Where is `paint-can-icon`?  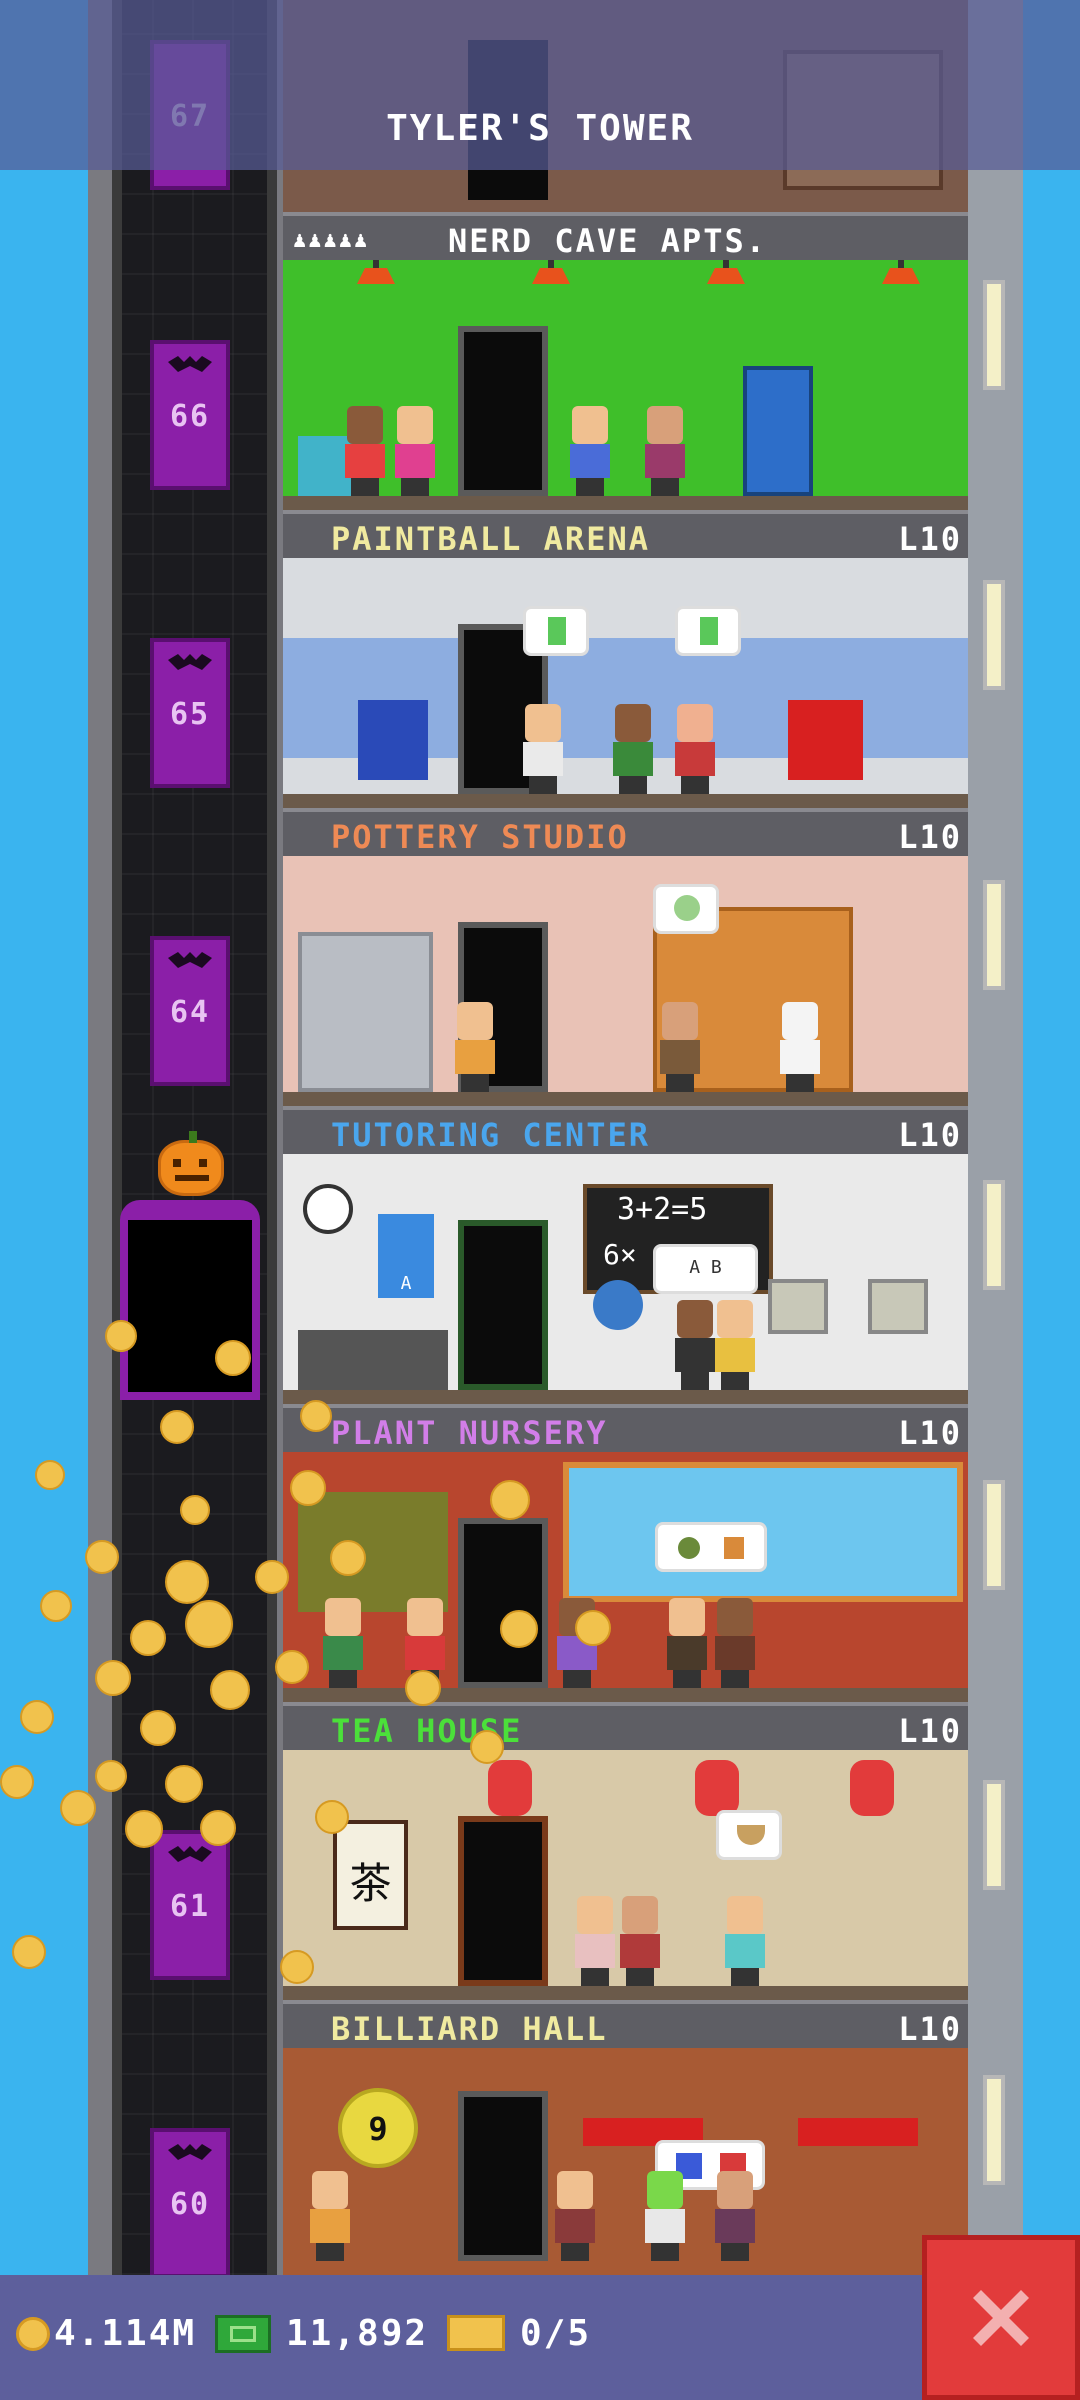
paint-can-icon is located at coordinates (709, 631).